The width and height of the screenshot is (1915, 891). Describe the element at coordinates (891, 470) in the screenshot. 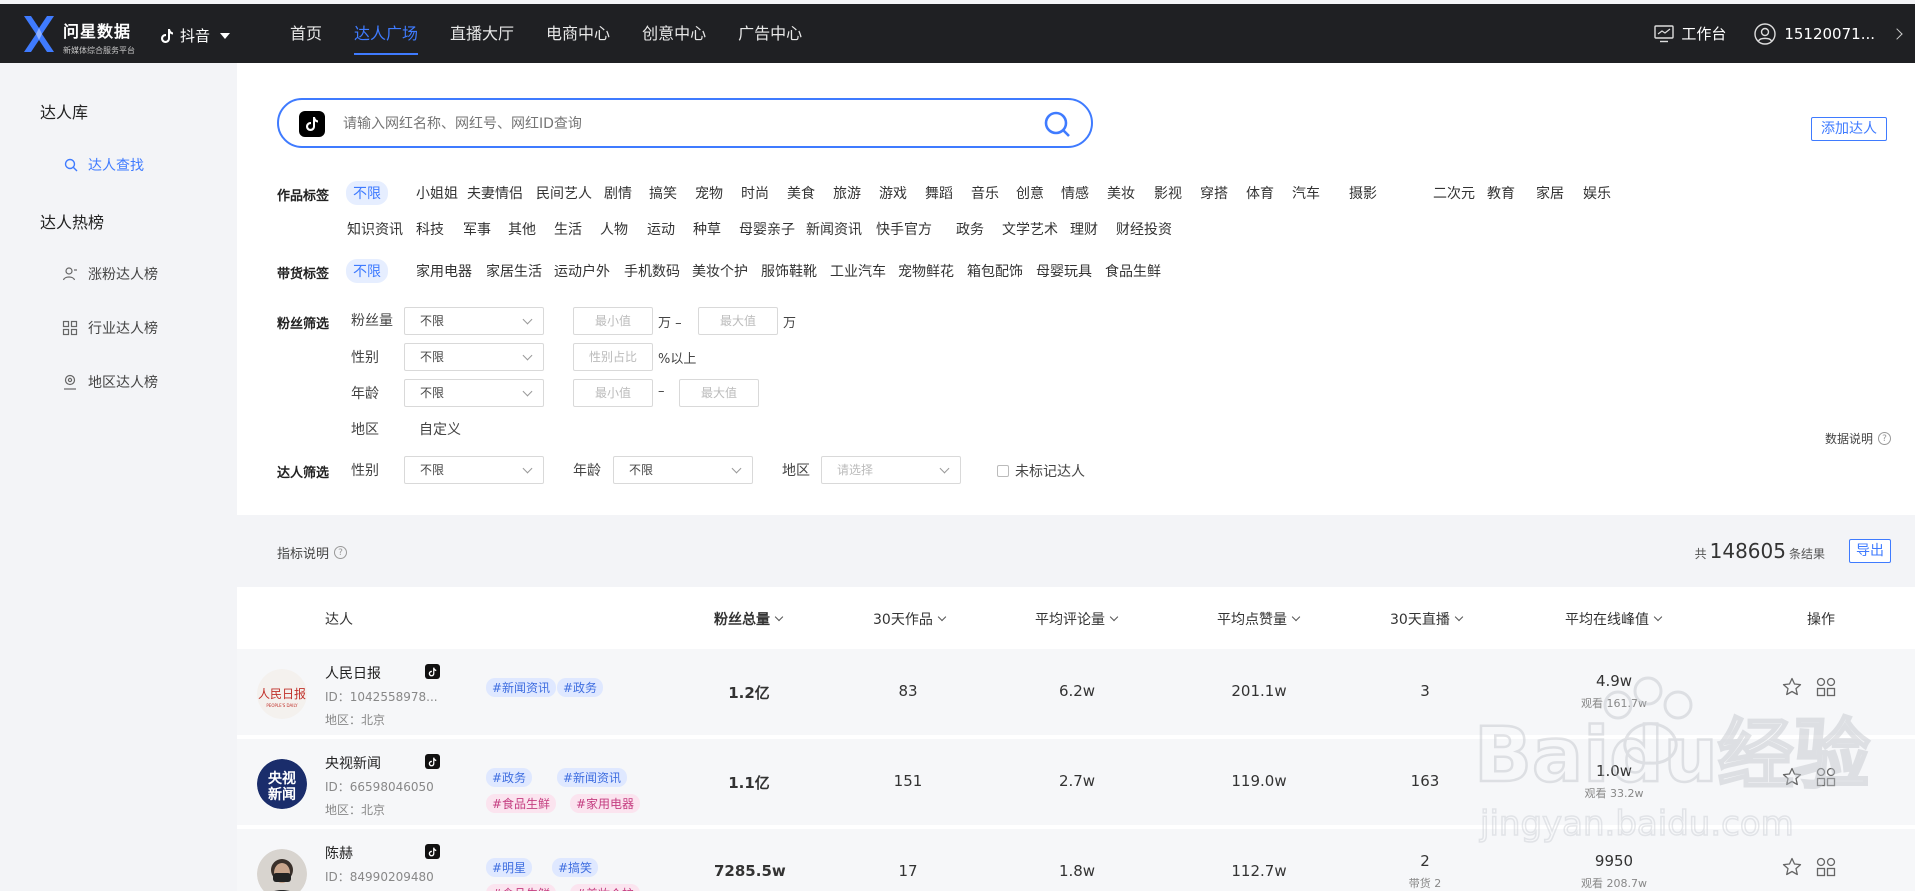

I see `kol-region-select: 请选择` at that location.